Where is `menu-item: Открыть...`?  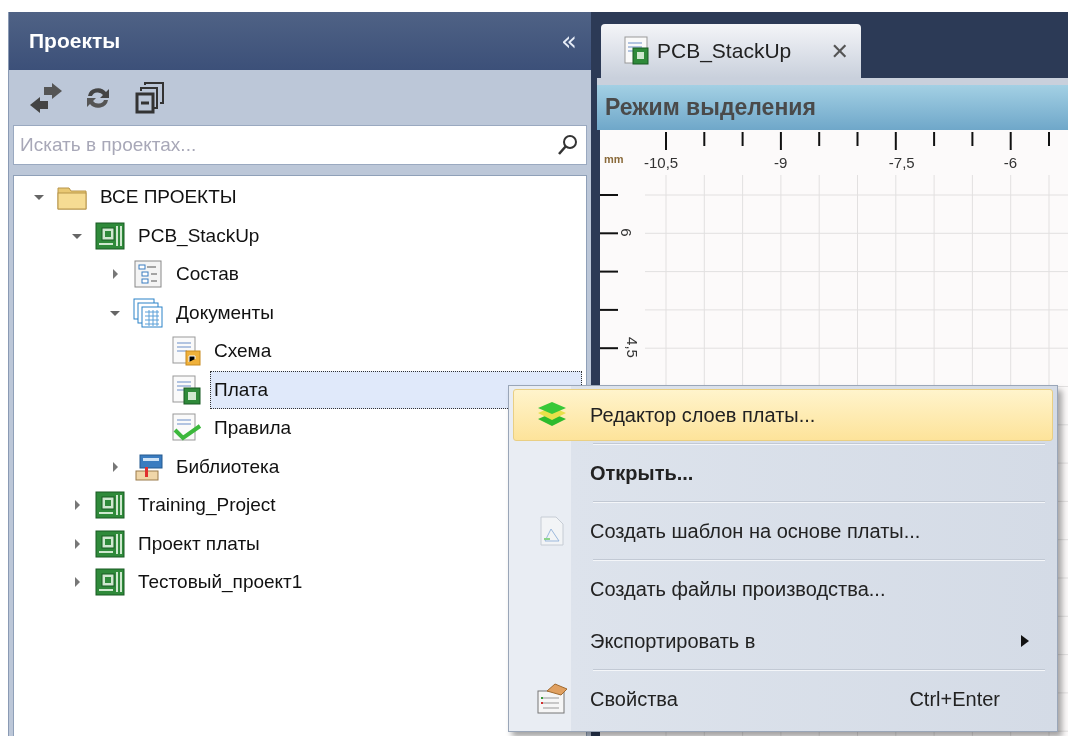 menu-item: Открыть... is located at coordinates (783, 473).